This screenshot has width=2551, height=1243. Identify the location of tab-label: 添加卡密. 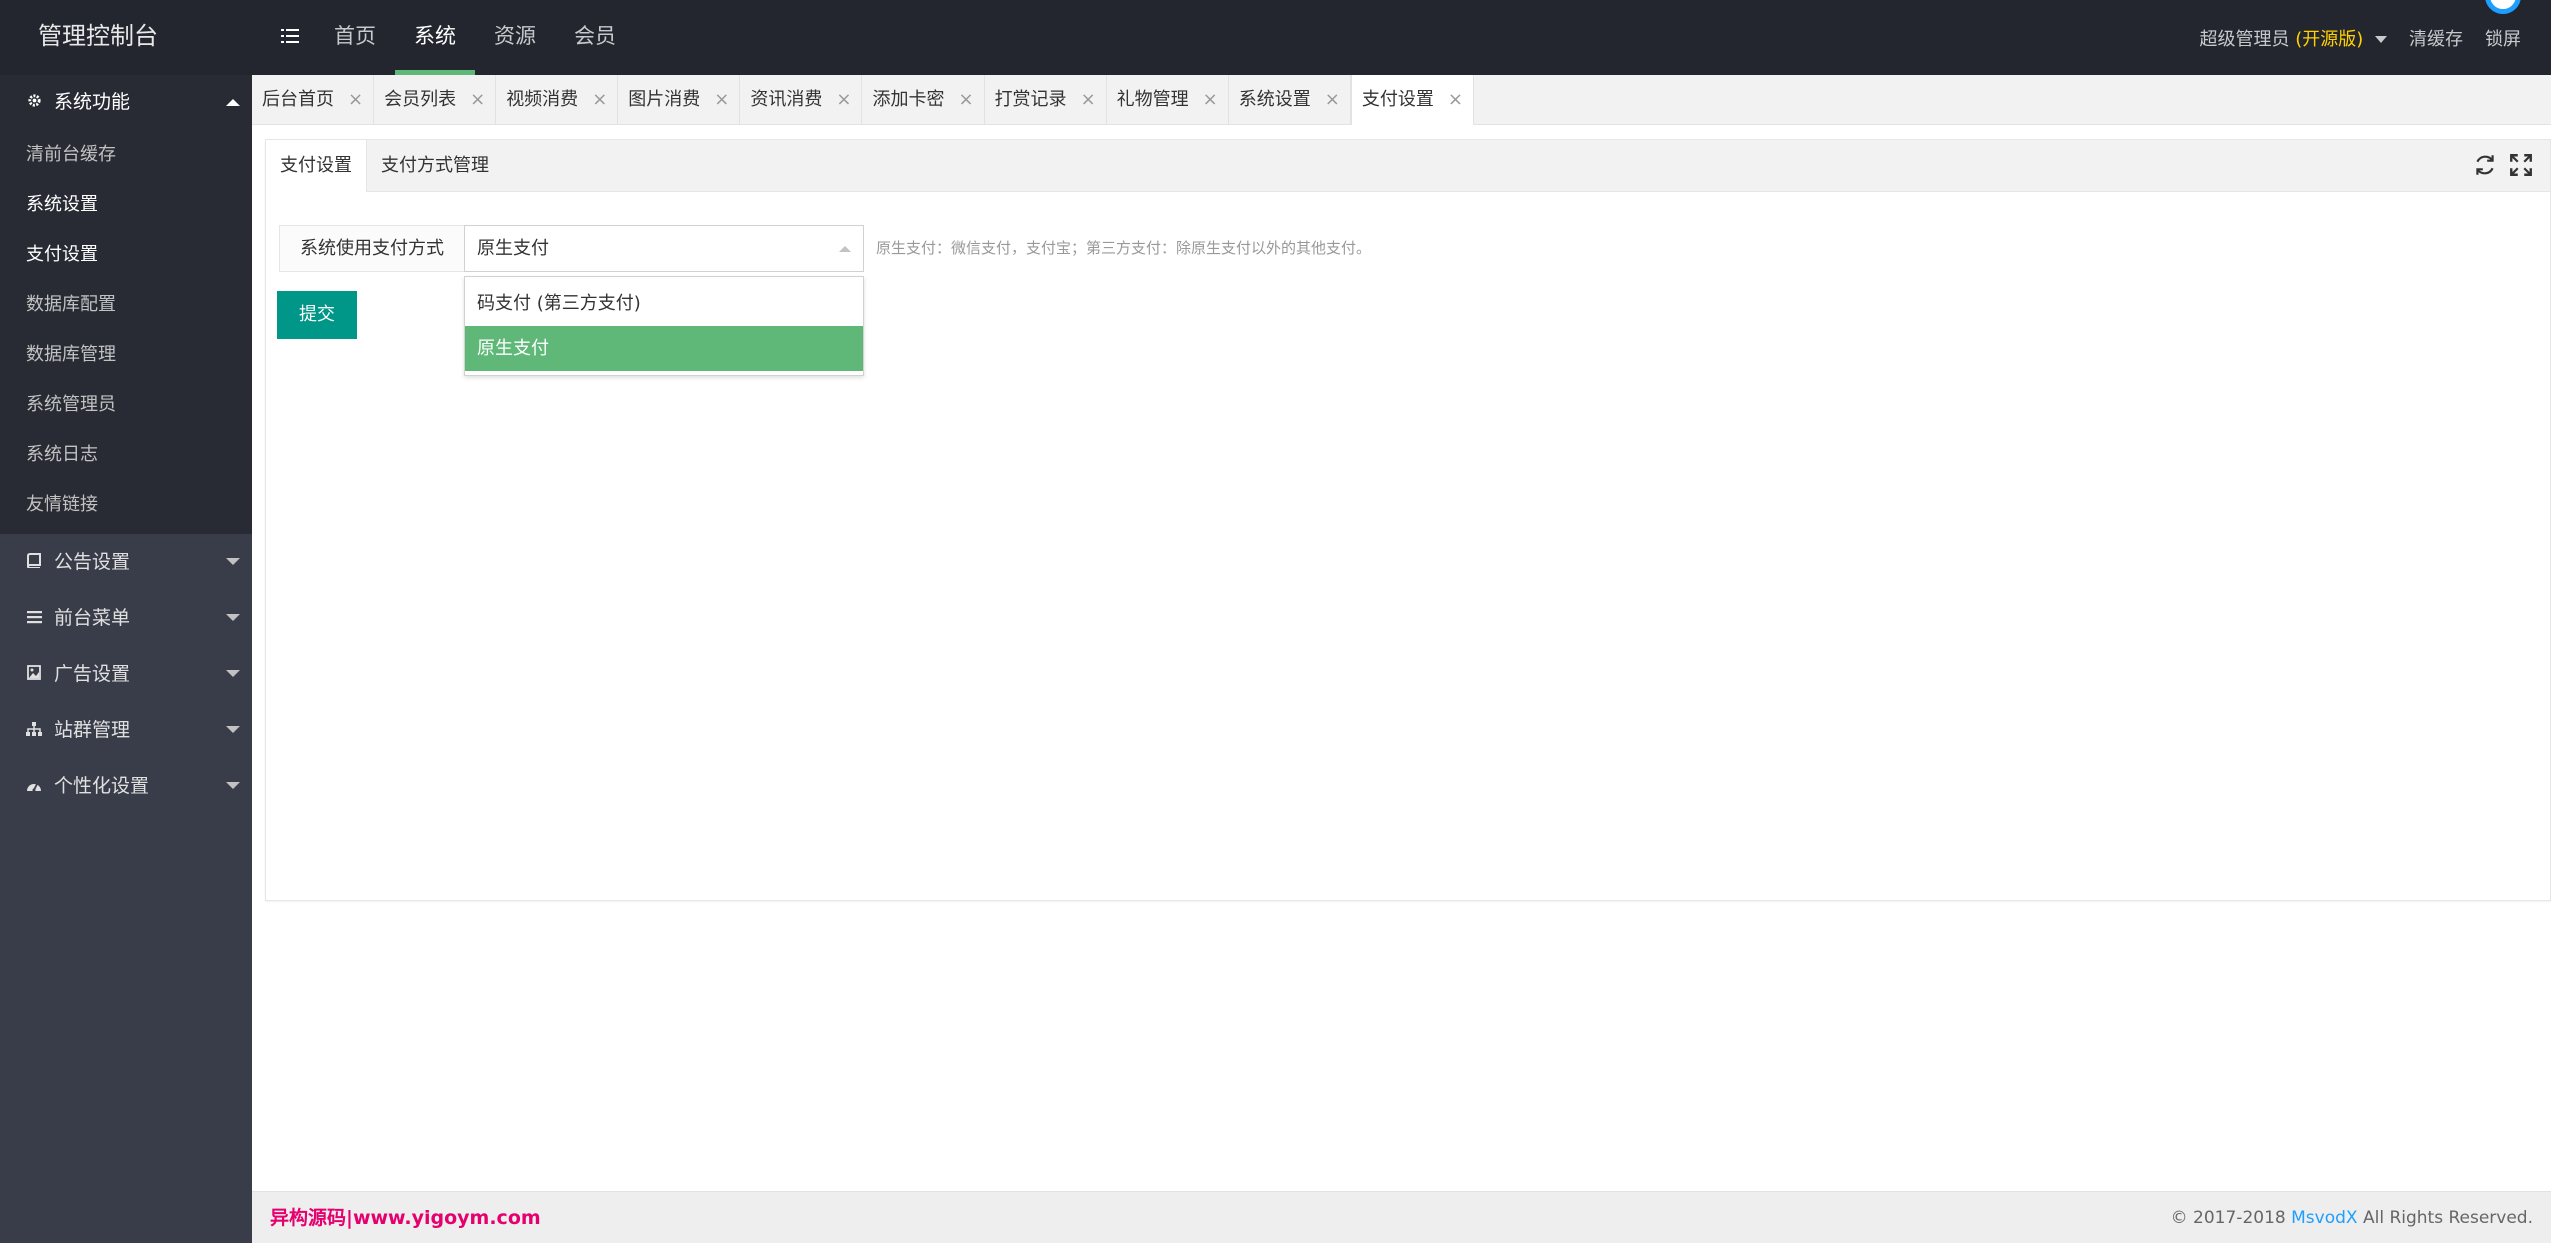
(908, 99).